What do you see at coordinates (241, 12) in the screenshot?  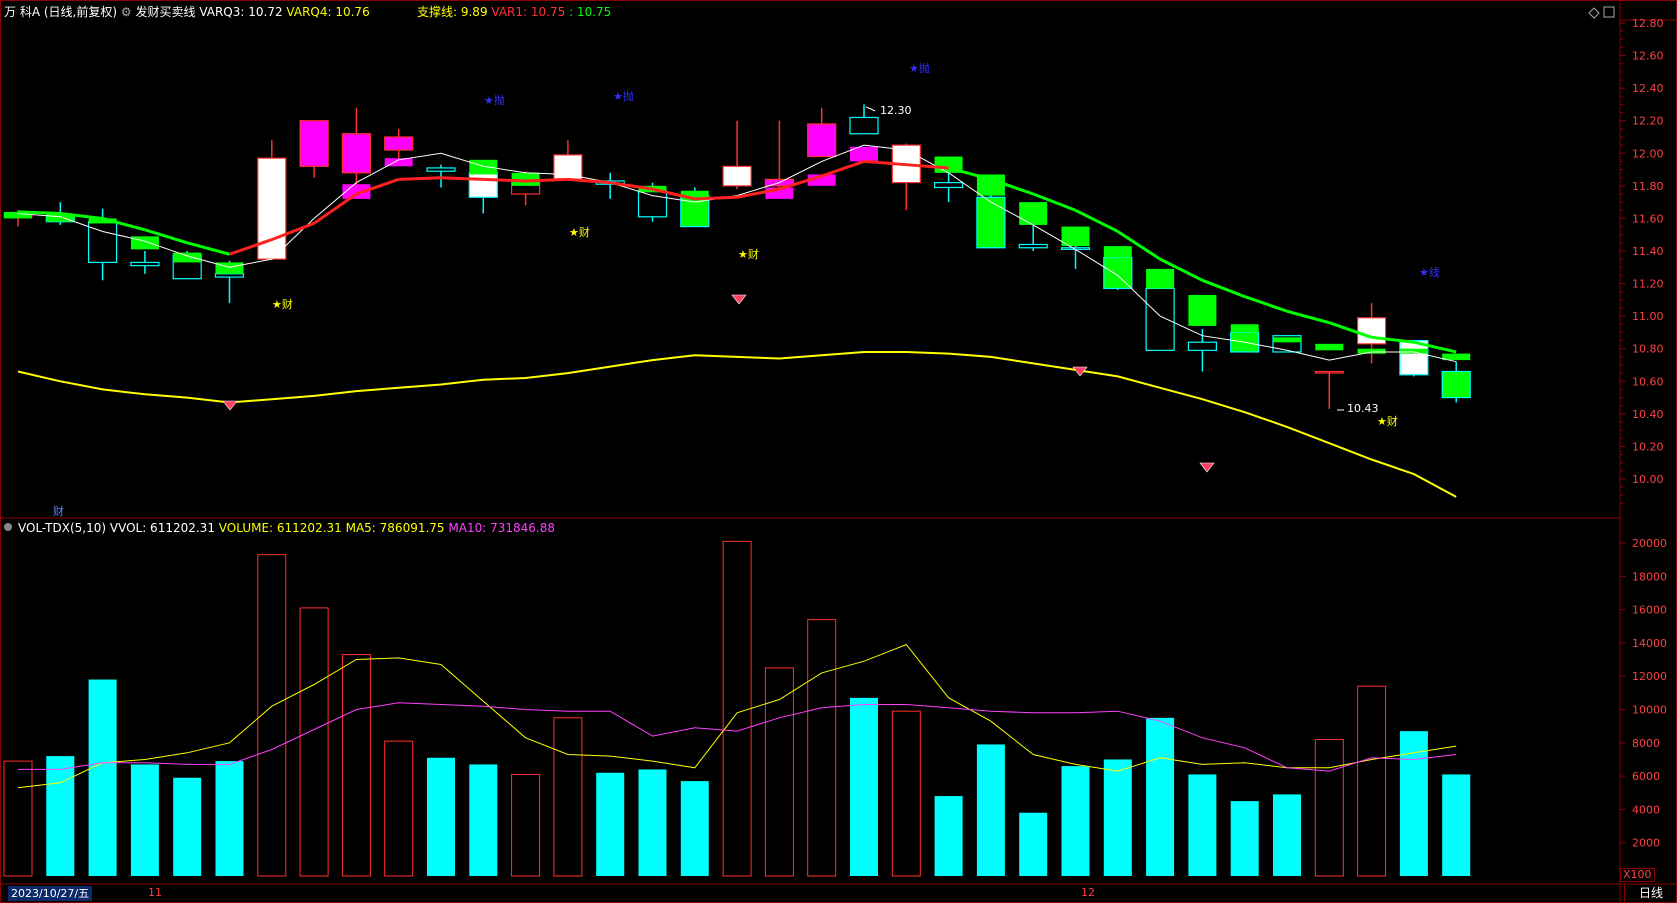 I see `varq3-value: VARQ3: 10.72` at bounding box center [241, 12].